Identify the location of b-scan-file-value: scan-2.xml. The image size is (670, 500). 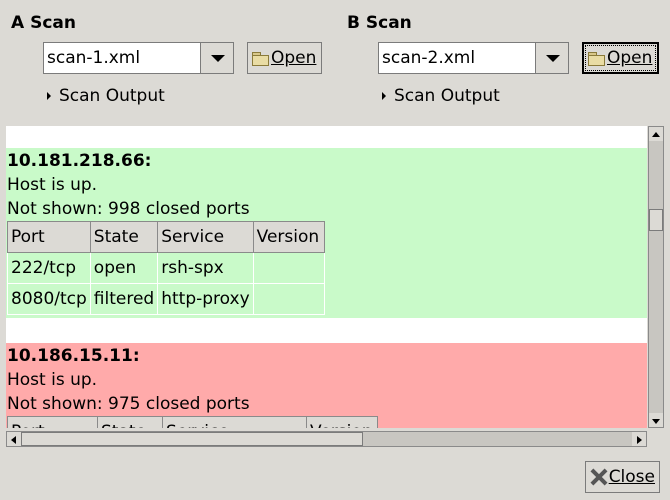
(429, 58).